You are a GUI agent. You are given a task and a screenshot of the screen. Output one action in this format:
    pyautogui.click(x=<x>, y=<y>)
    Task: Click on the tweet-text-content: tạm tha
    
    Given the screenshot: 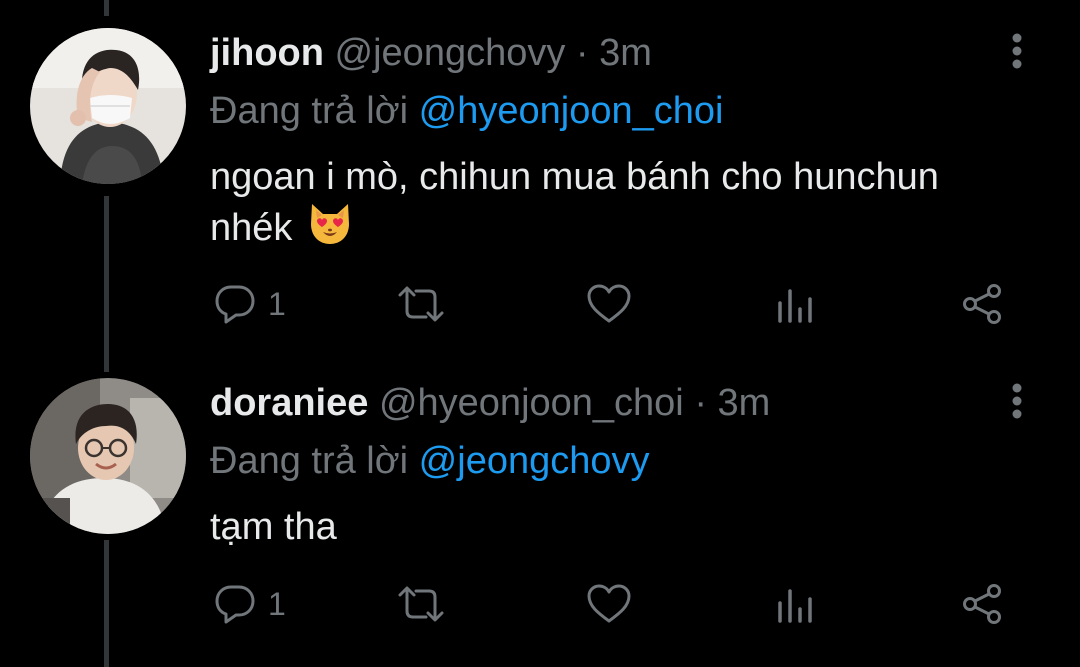 What is the action you would take?
    pyautogui.click(x=273, y=527)
    